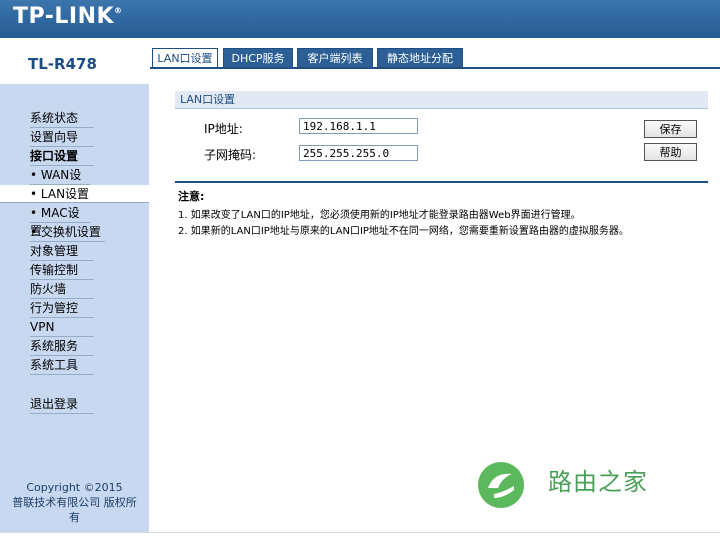  I want to click on brand-logo: TP-LINK®, so click(68, 16).